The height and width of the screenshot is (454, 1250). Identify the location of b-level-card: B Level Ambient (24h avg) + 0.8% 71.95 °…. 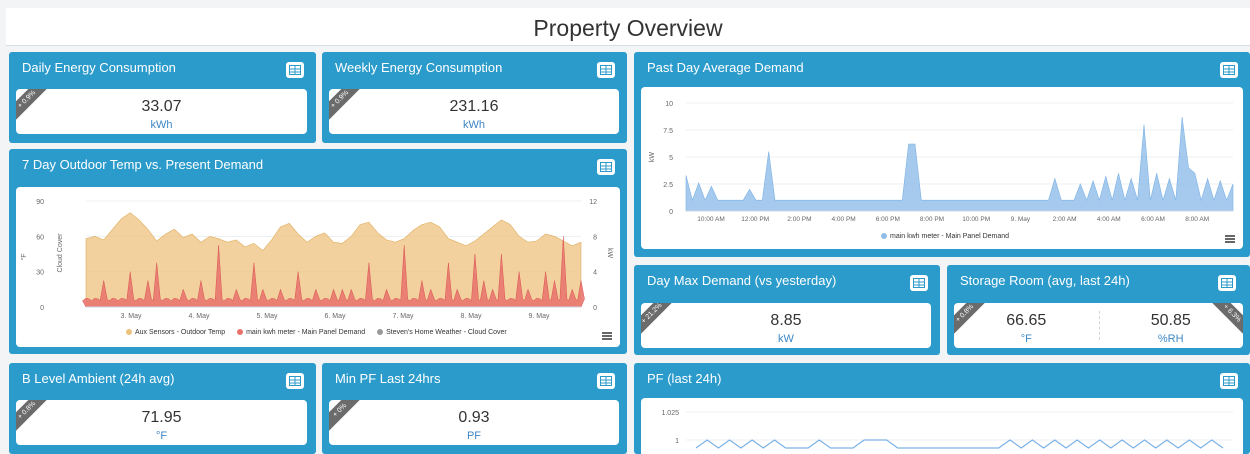
(162, 408).